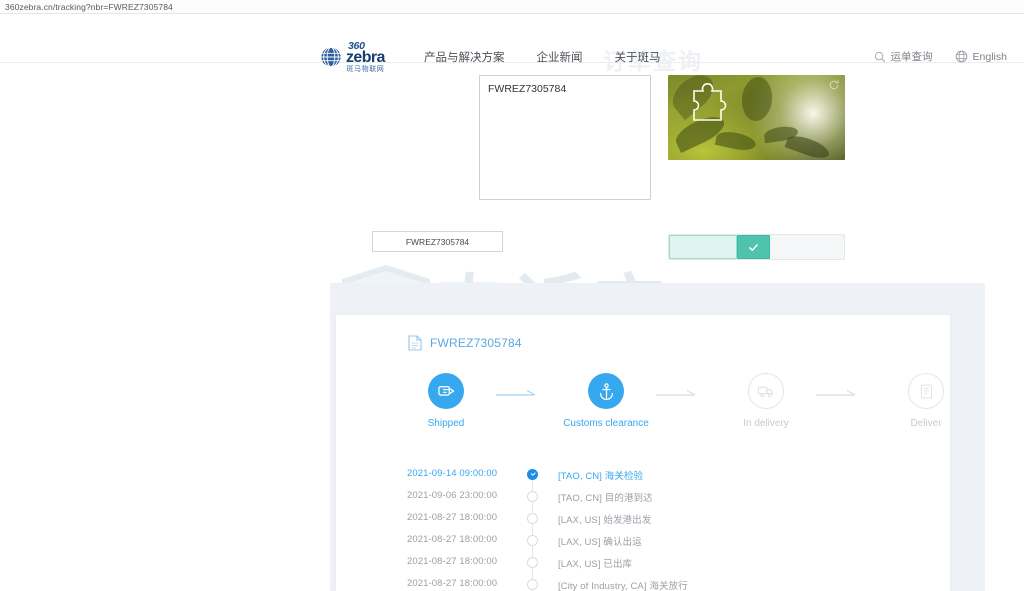 This screenshot has width=1024, height=591. I want to click on step-shipped: Shipped, so click(446, 401).